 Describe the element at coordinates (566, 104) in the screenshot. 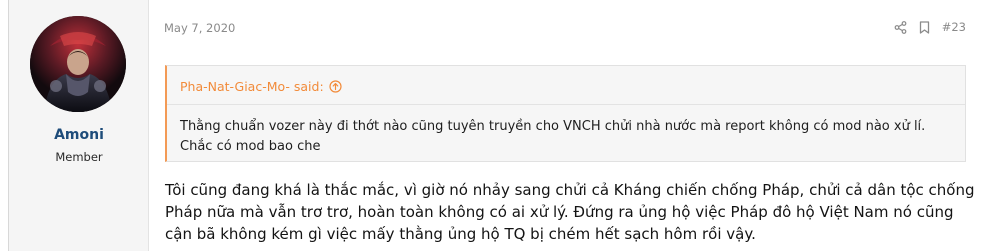

I see `quote-divider` at that location.